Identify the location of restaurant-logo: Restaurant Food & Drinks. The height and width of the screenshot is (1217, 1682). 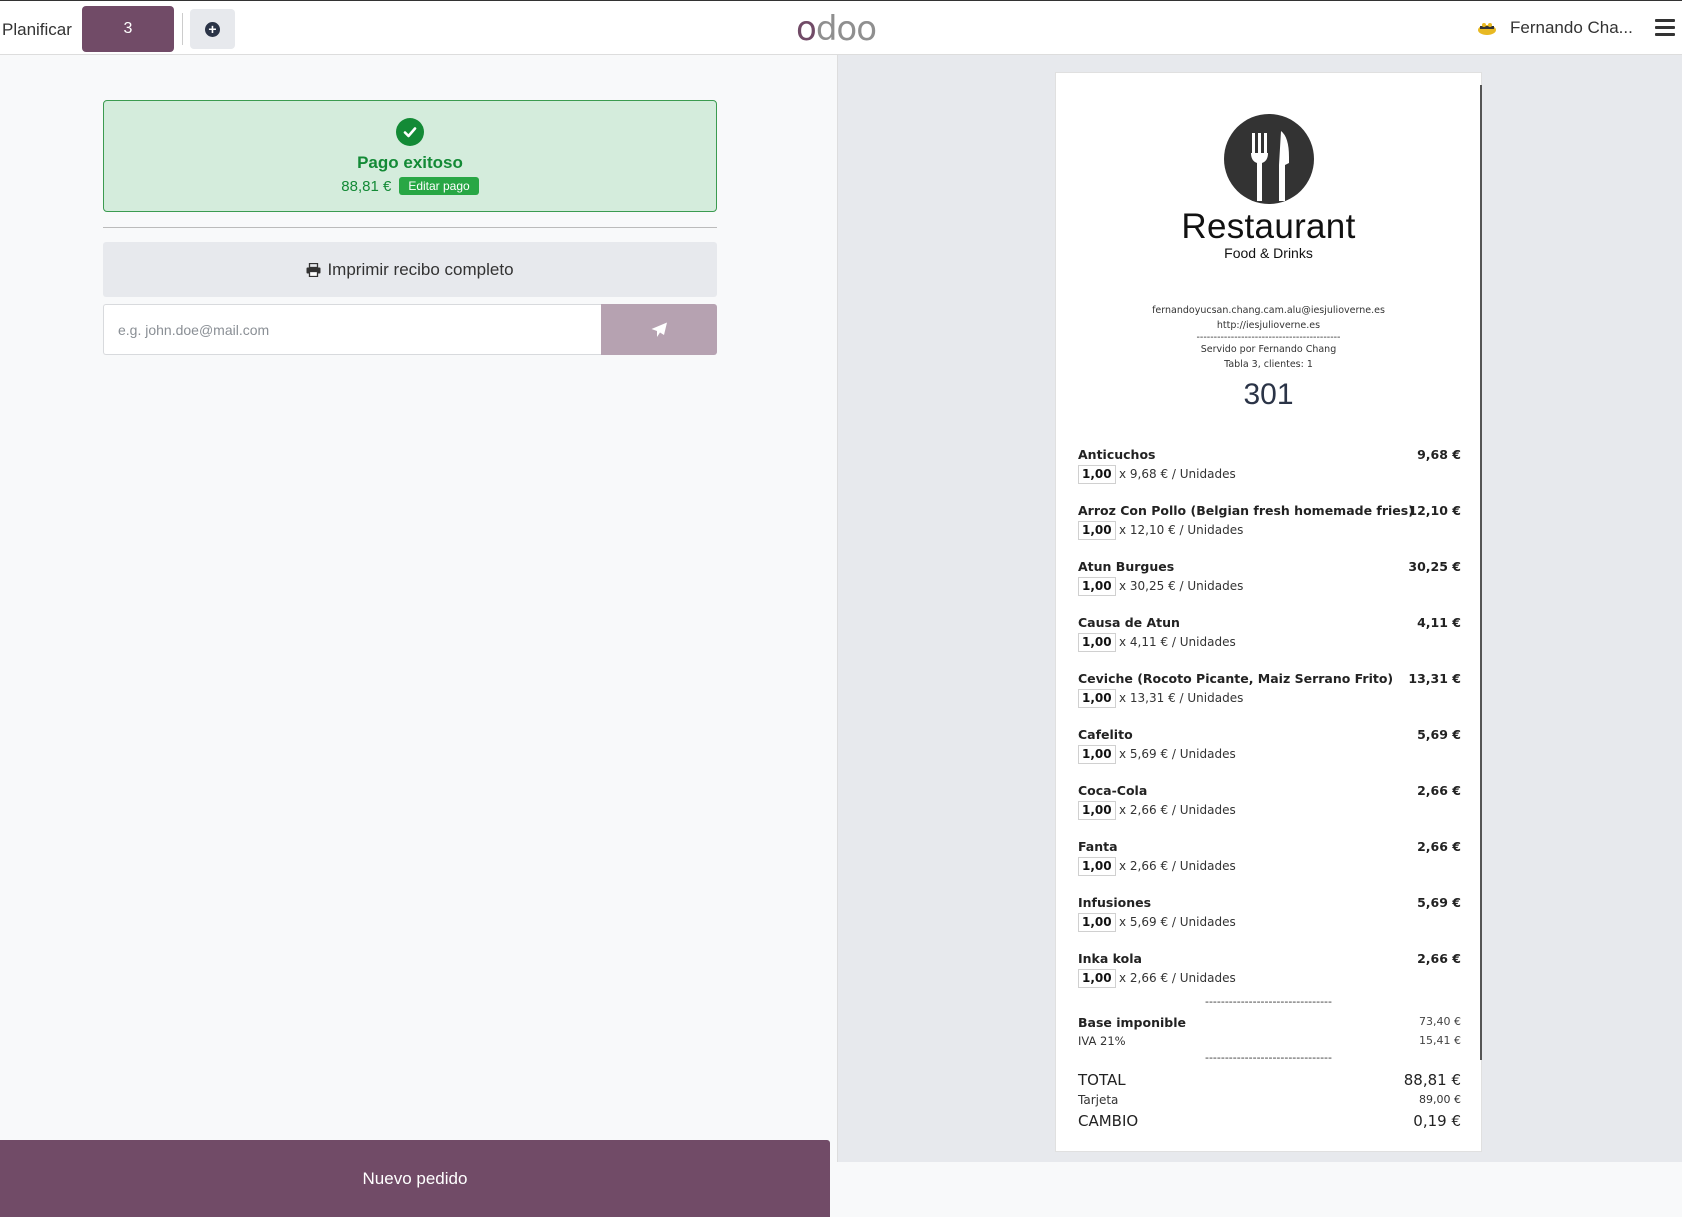
(1268, 187).